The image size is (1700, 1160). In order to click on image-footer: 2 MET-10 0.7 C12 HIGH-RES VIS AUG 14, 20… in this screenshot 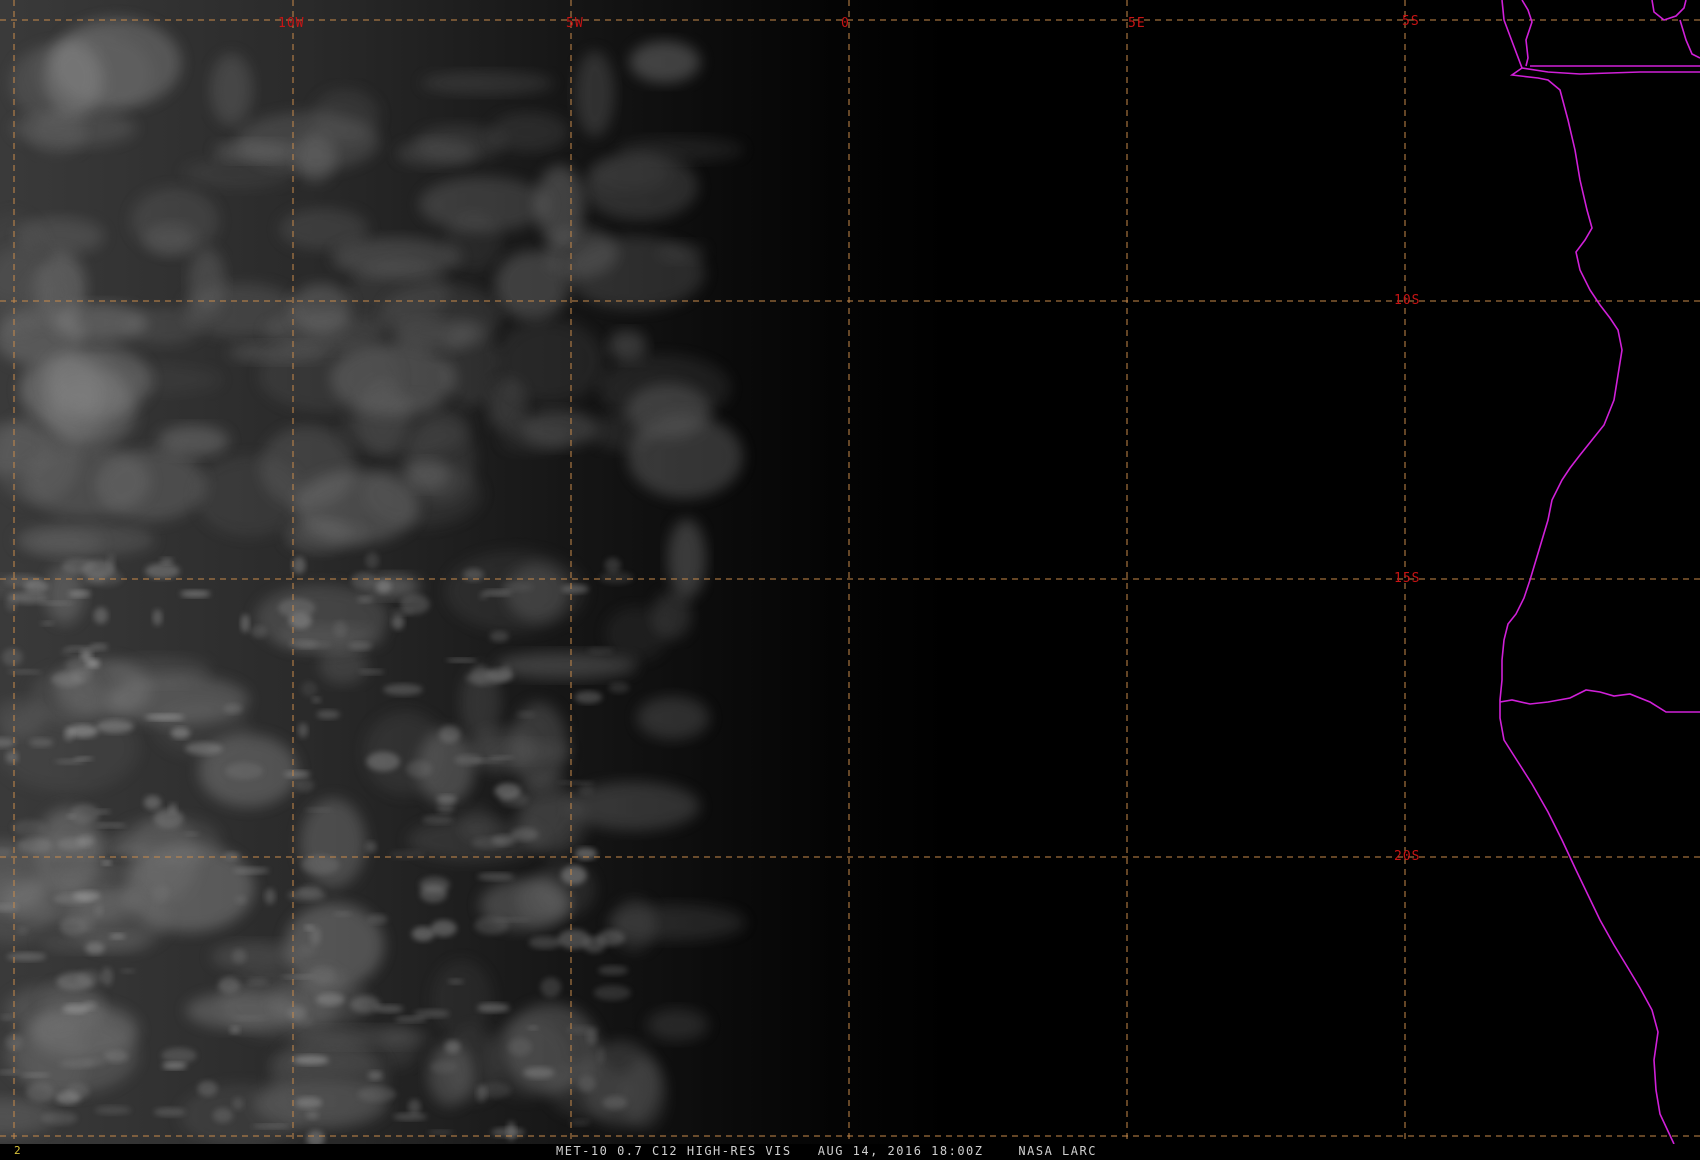, I will do `click(850, 1152)`.